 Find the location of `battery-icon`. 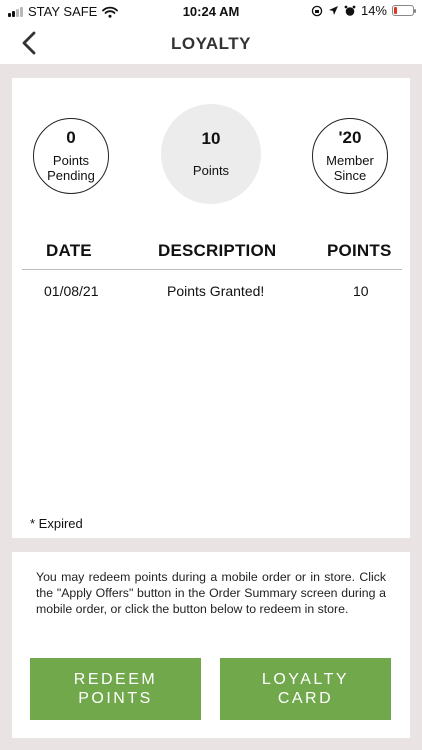

battery-icon is located at coordinates (404, 10).